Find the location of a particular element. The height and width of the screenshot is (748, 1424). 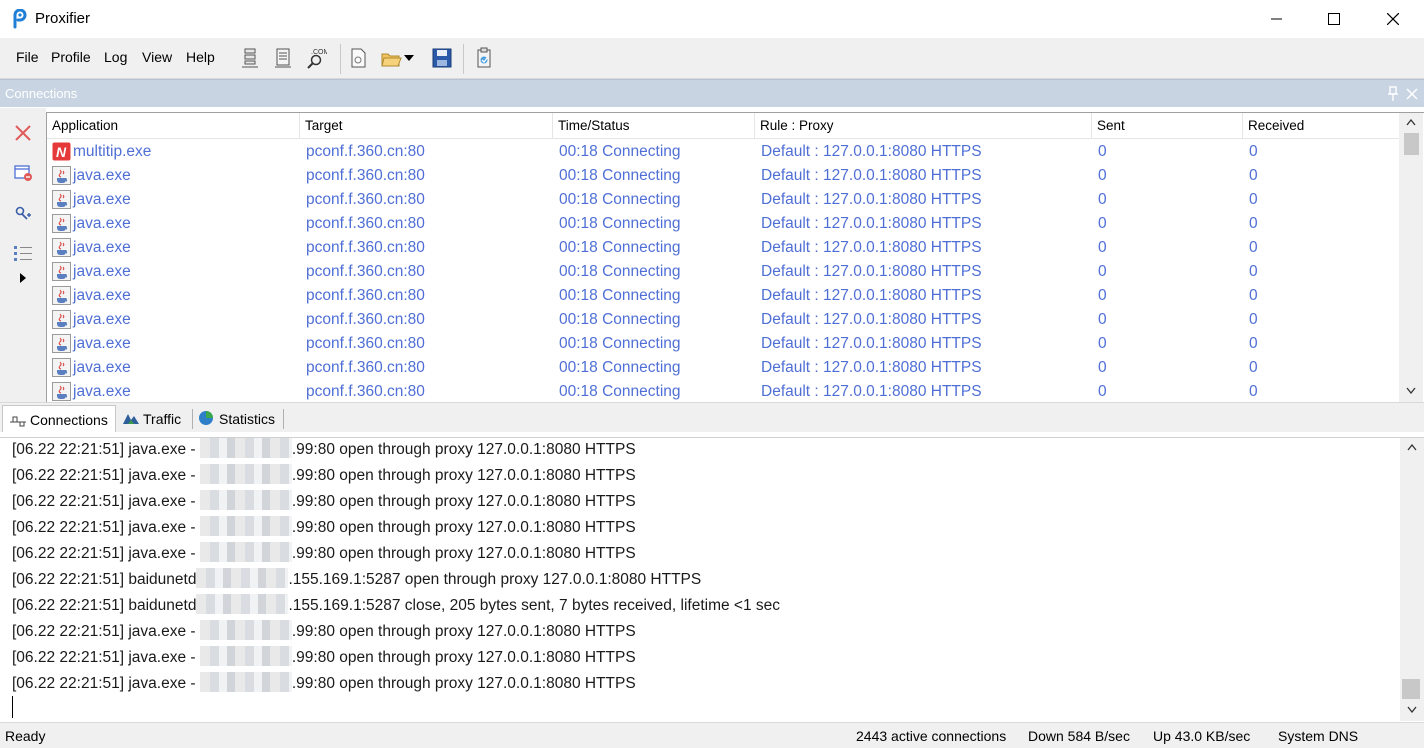

open-profile-button is located at coordinates (391, 58).